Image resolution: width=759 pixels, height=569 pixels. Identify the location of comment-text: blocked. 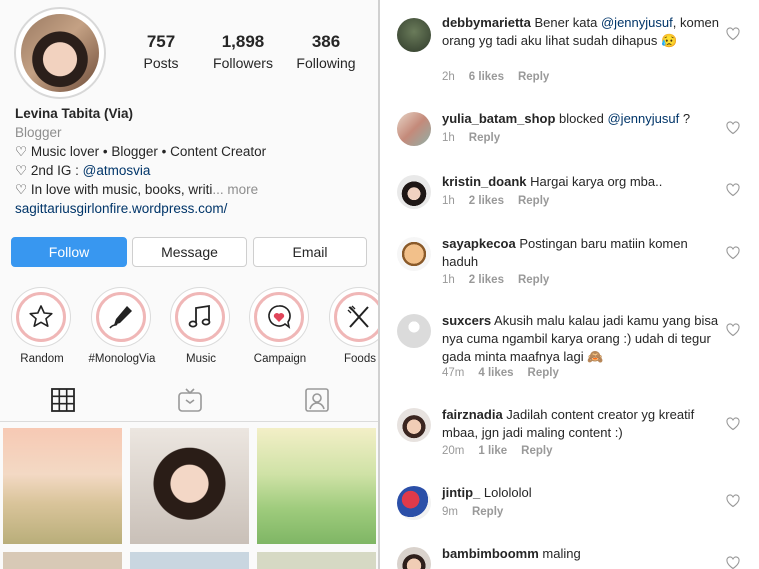
(581, 118).